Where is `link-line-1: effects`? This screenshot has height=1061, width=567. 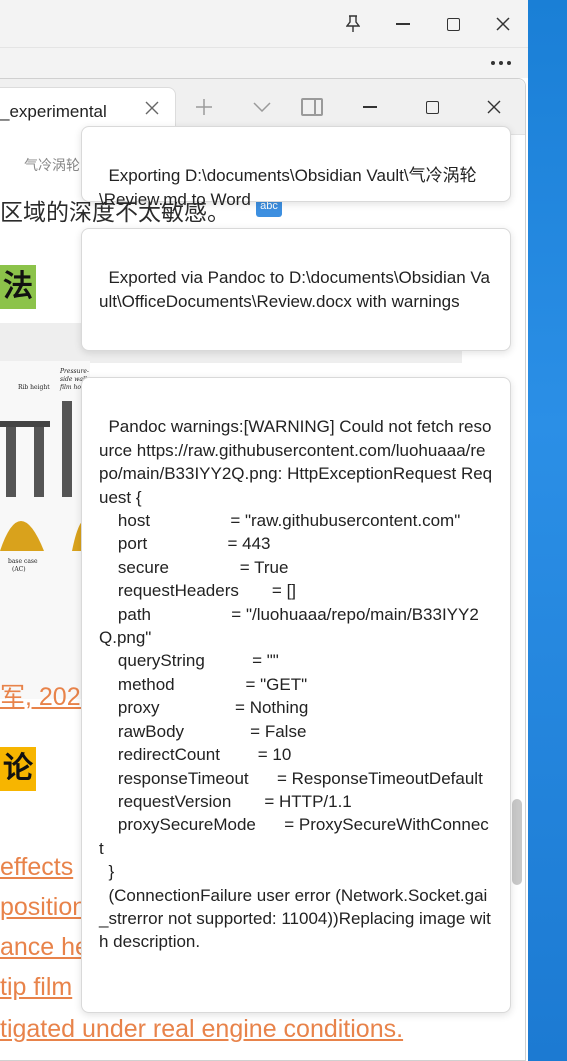 link-line-1: effects is located at coordinates (36, 867).